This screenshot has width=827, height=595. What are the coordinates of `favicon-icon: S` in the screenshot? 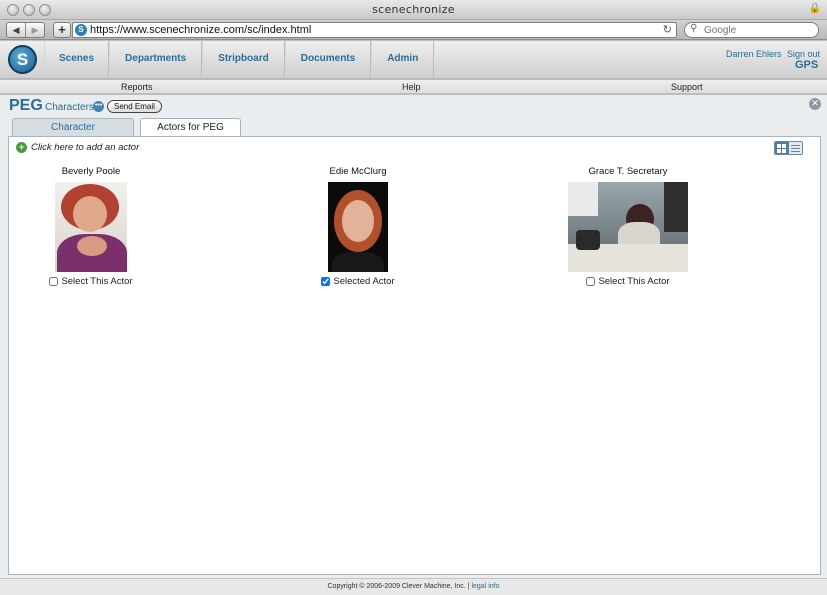 It's located at (81, 30).